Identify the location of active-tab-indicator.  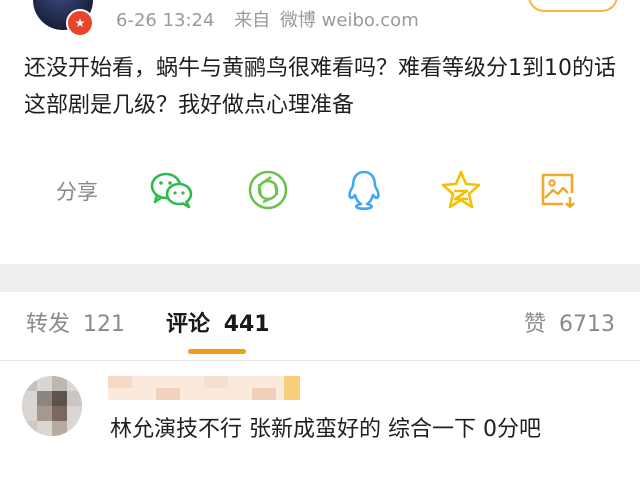
(217, 351).